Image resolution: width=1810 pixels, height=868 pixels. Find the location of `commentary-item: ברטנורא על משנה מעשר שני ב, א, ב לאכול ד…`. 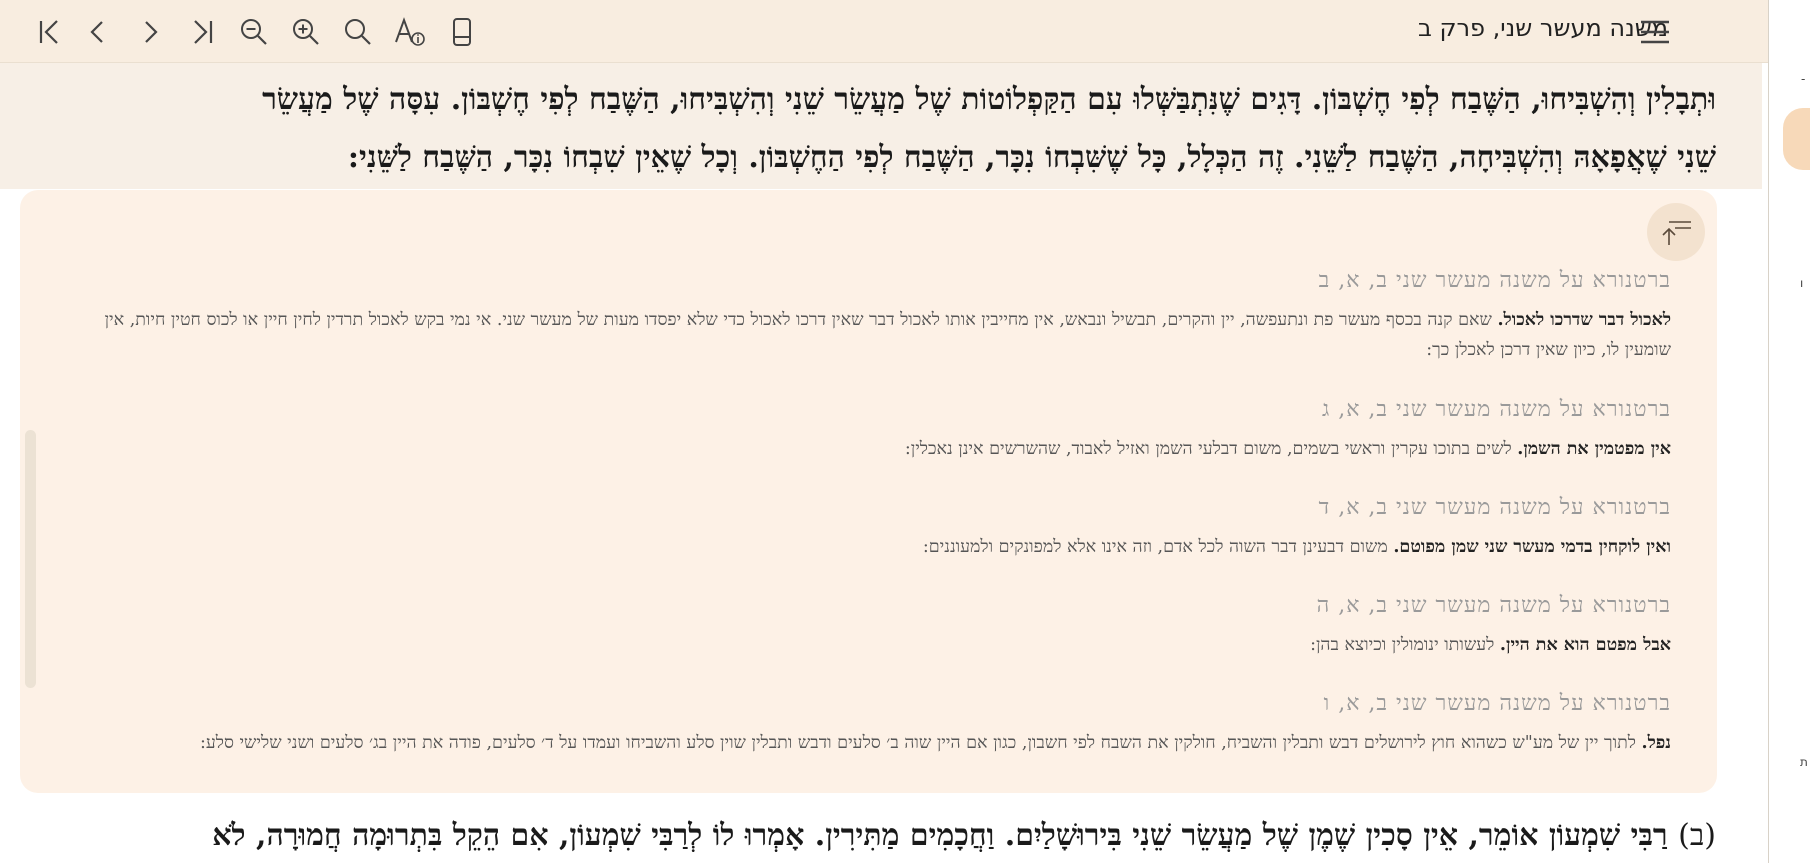

commentary-item: ברטנורא על משנה מעשר שני ב, א, ב לאכול ד… is located at coordinates (865, 316).